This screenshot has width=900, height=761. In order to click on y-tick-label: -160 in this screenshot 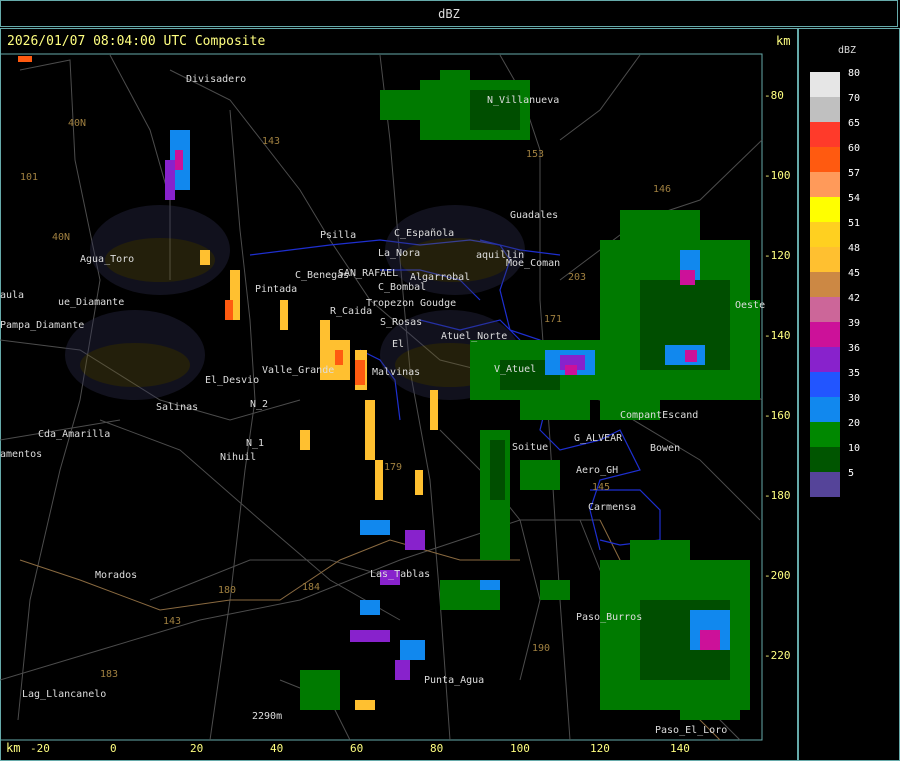, I will do `click(777, 415)`.